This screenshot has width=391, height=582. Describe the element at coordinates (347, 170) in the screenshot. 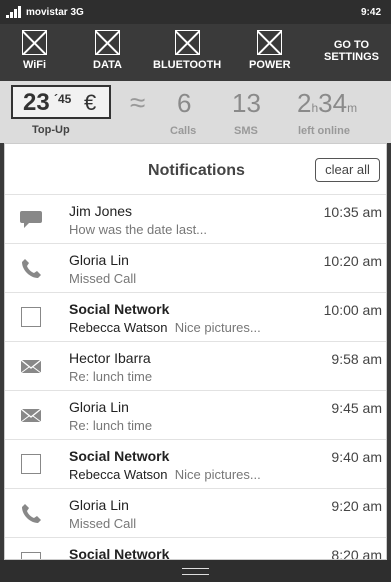

I see `clear-all-button: clear all` at that location.